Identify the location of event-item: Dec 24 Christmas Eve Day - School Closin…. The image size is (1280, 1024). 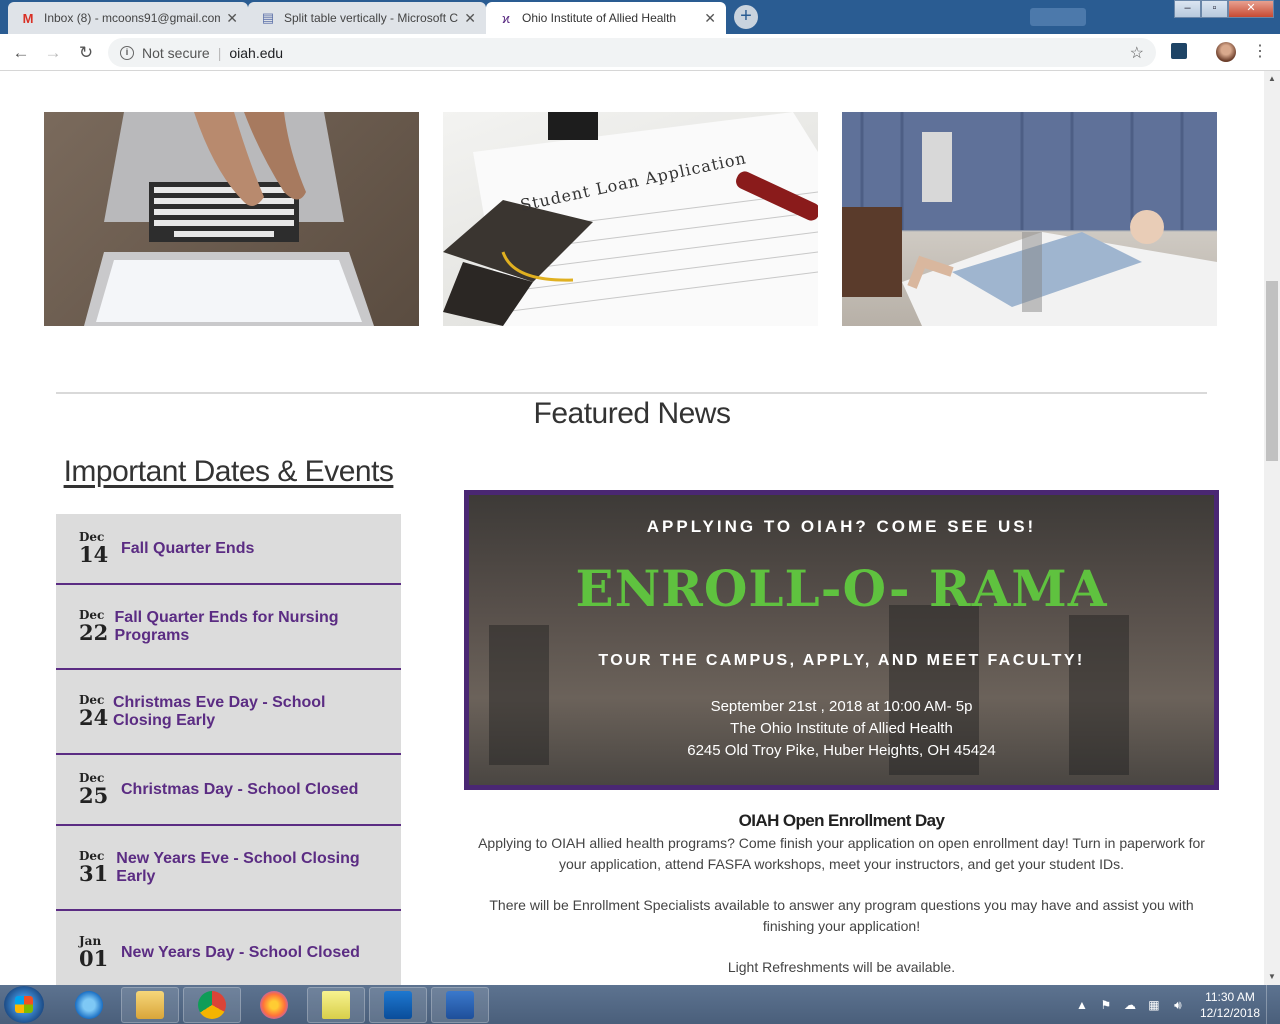
(228, 712).